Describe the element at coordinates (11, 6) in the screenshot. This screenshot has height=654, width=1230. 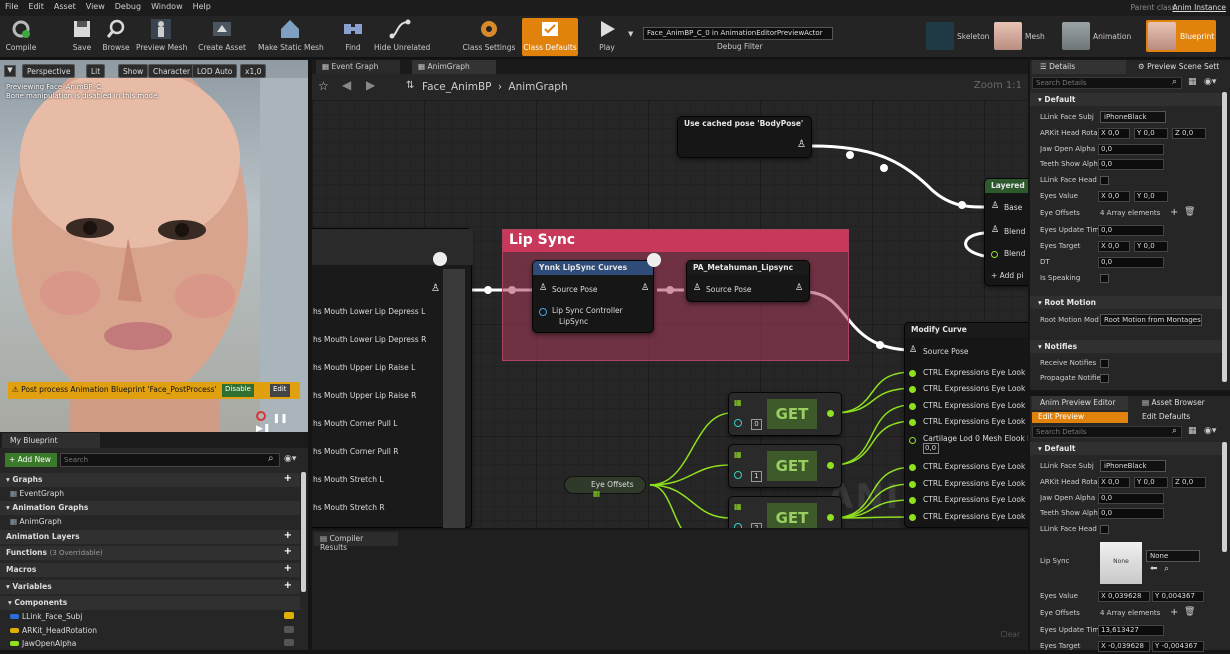
I see `menu-file: File` at that location.